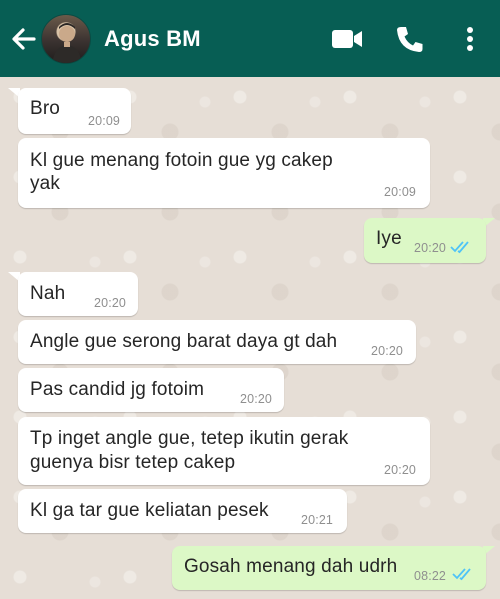  I want to click on incoming-message: Angle gue serong barat daya gt dah 20:20, so click(217, 342).